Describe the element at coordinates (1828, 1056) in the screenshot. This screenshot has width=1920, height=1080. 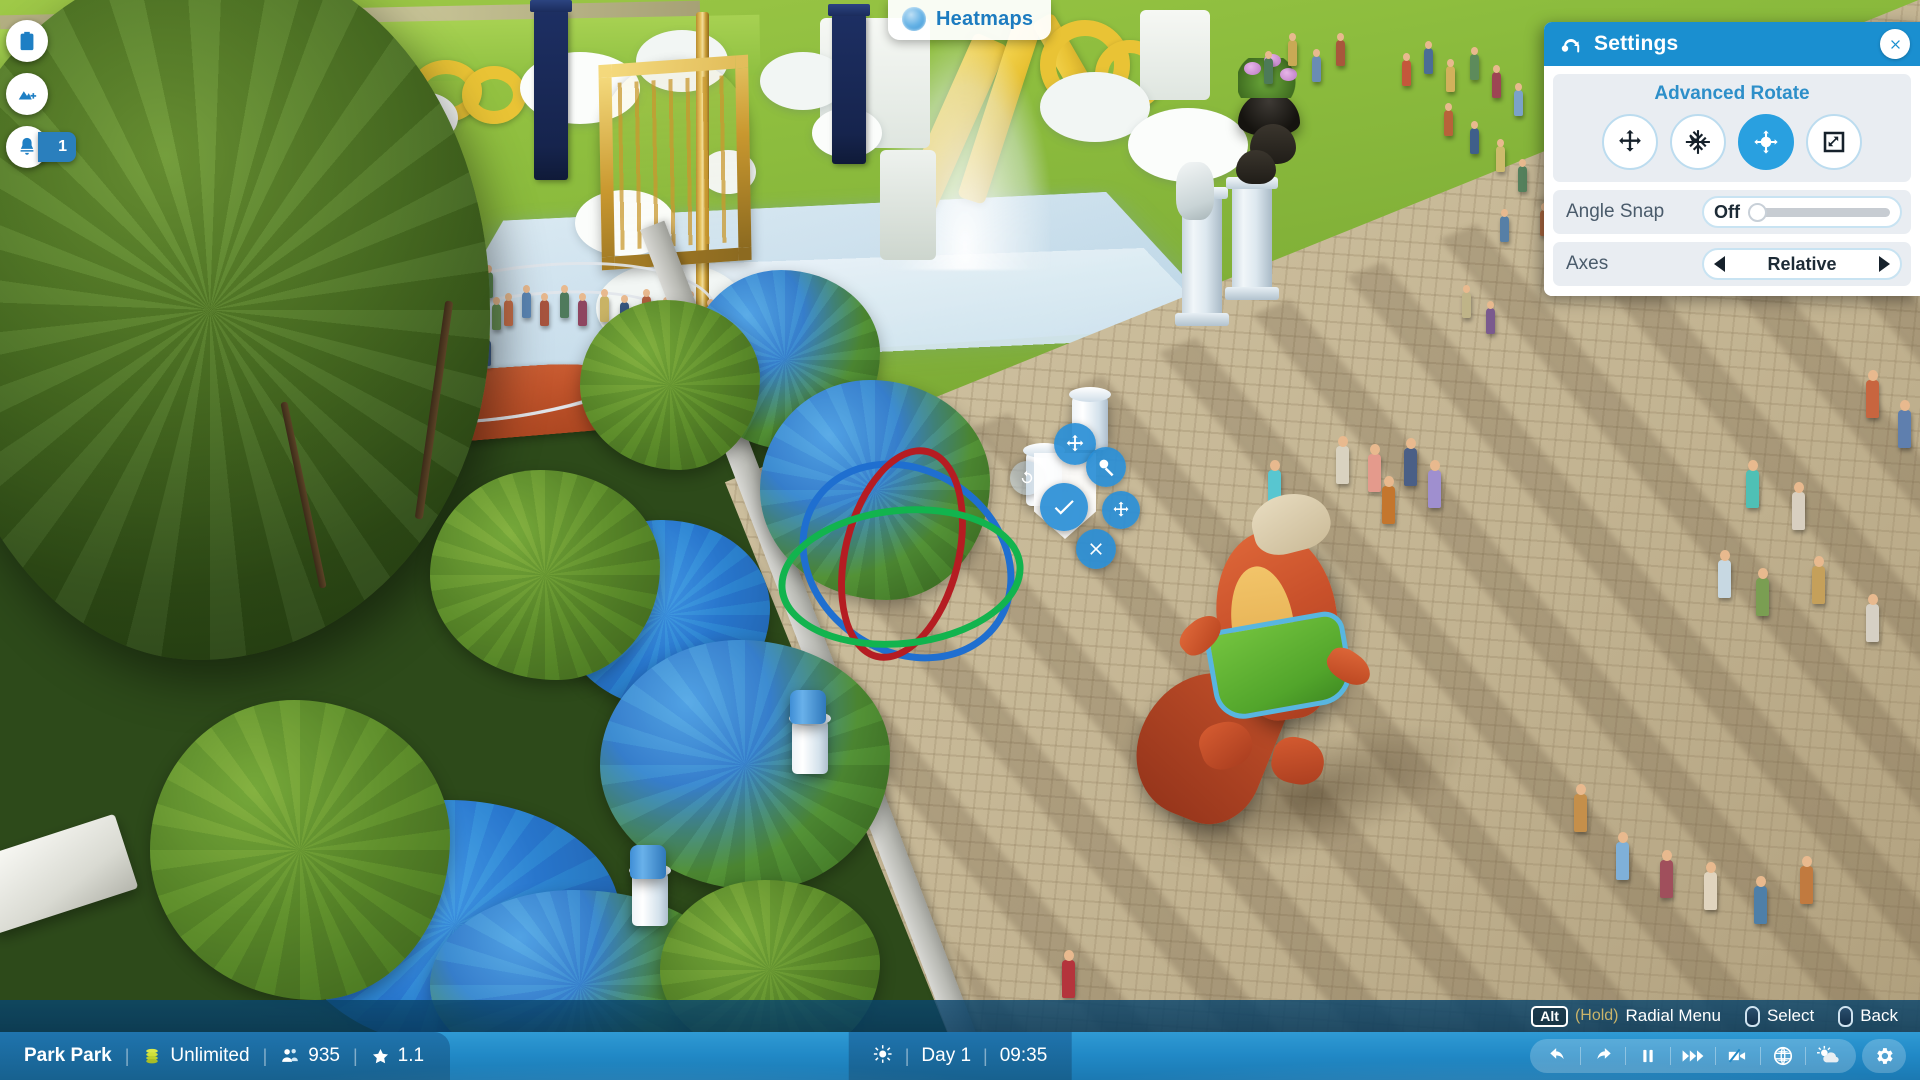
I see `weather-button` at that location.